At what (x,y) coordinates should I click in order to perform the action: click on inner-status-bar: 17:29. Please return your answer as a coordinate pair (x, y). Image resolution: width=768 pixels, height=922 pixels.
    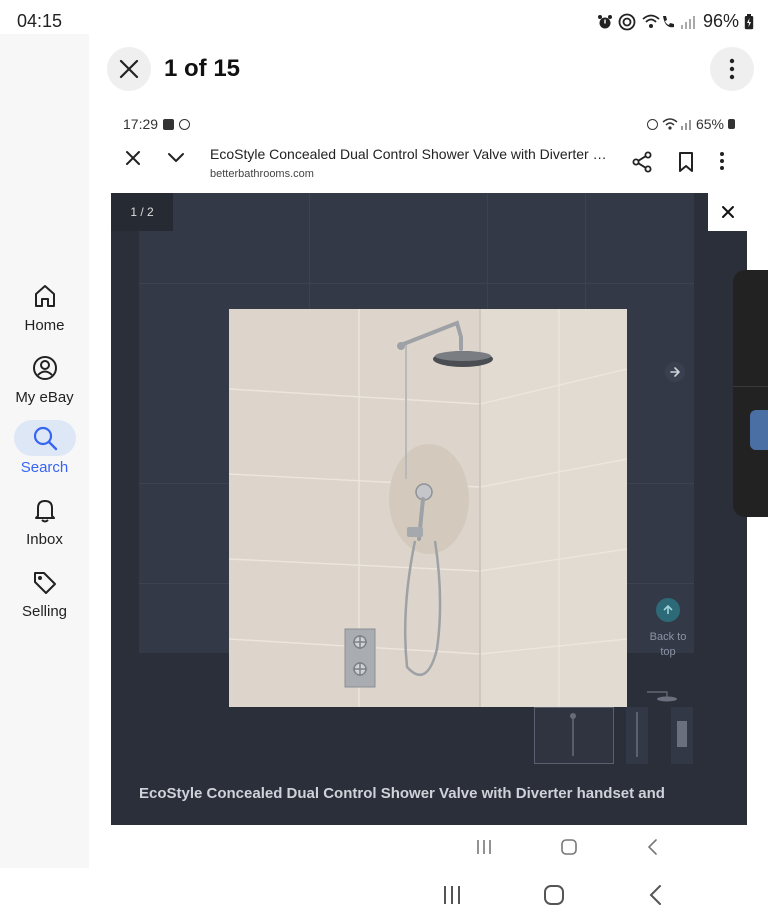
    Looking at the image, I should click on (157, 124).